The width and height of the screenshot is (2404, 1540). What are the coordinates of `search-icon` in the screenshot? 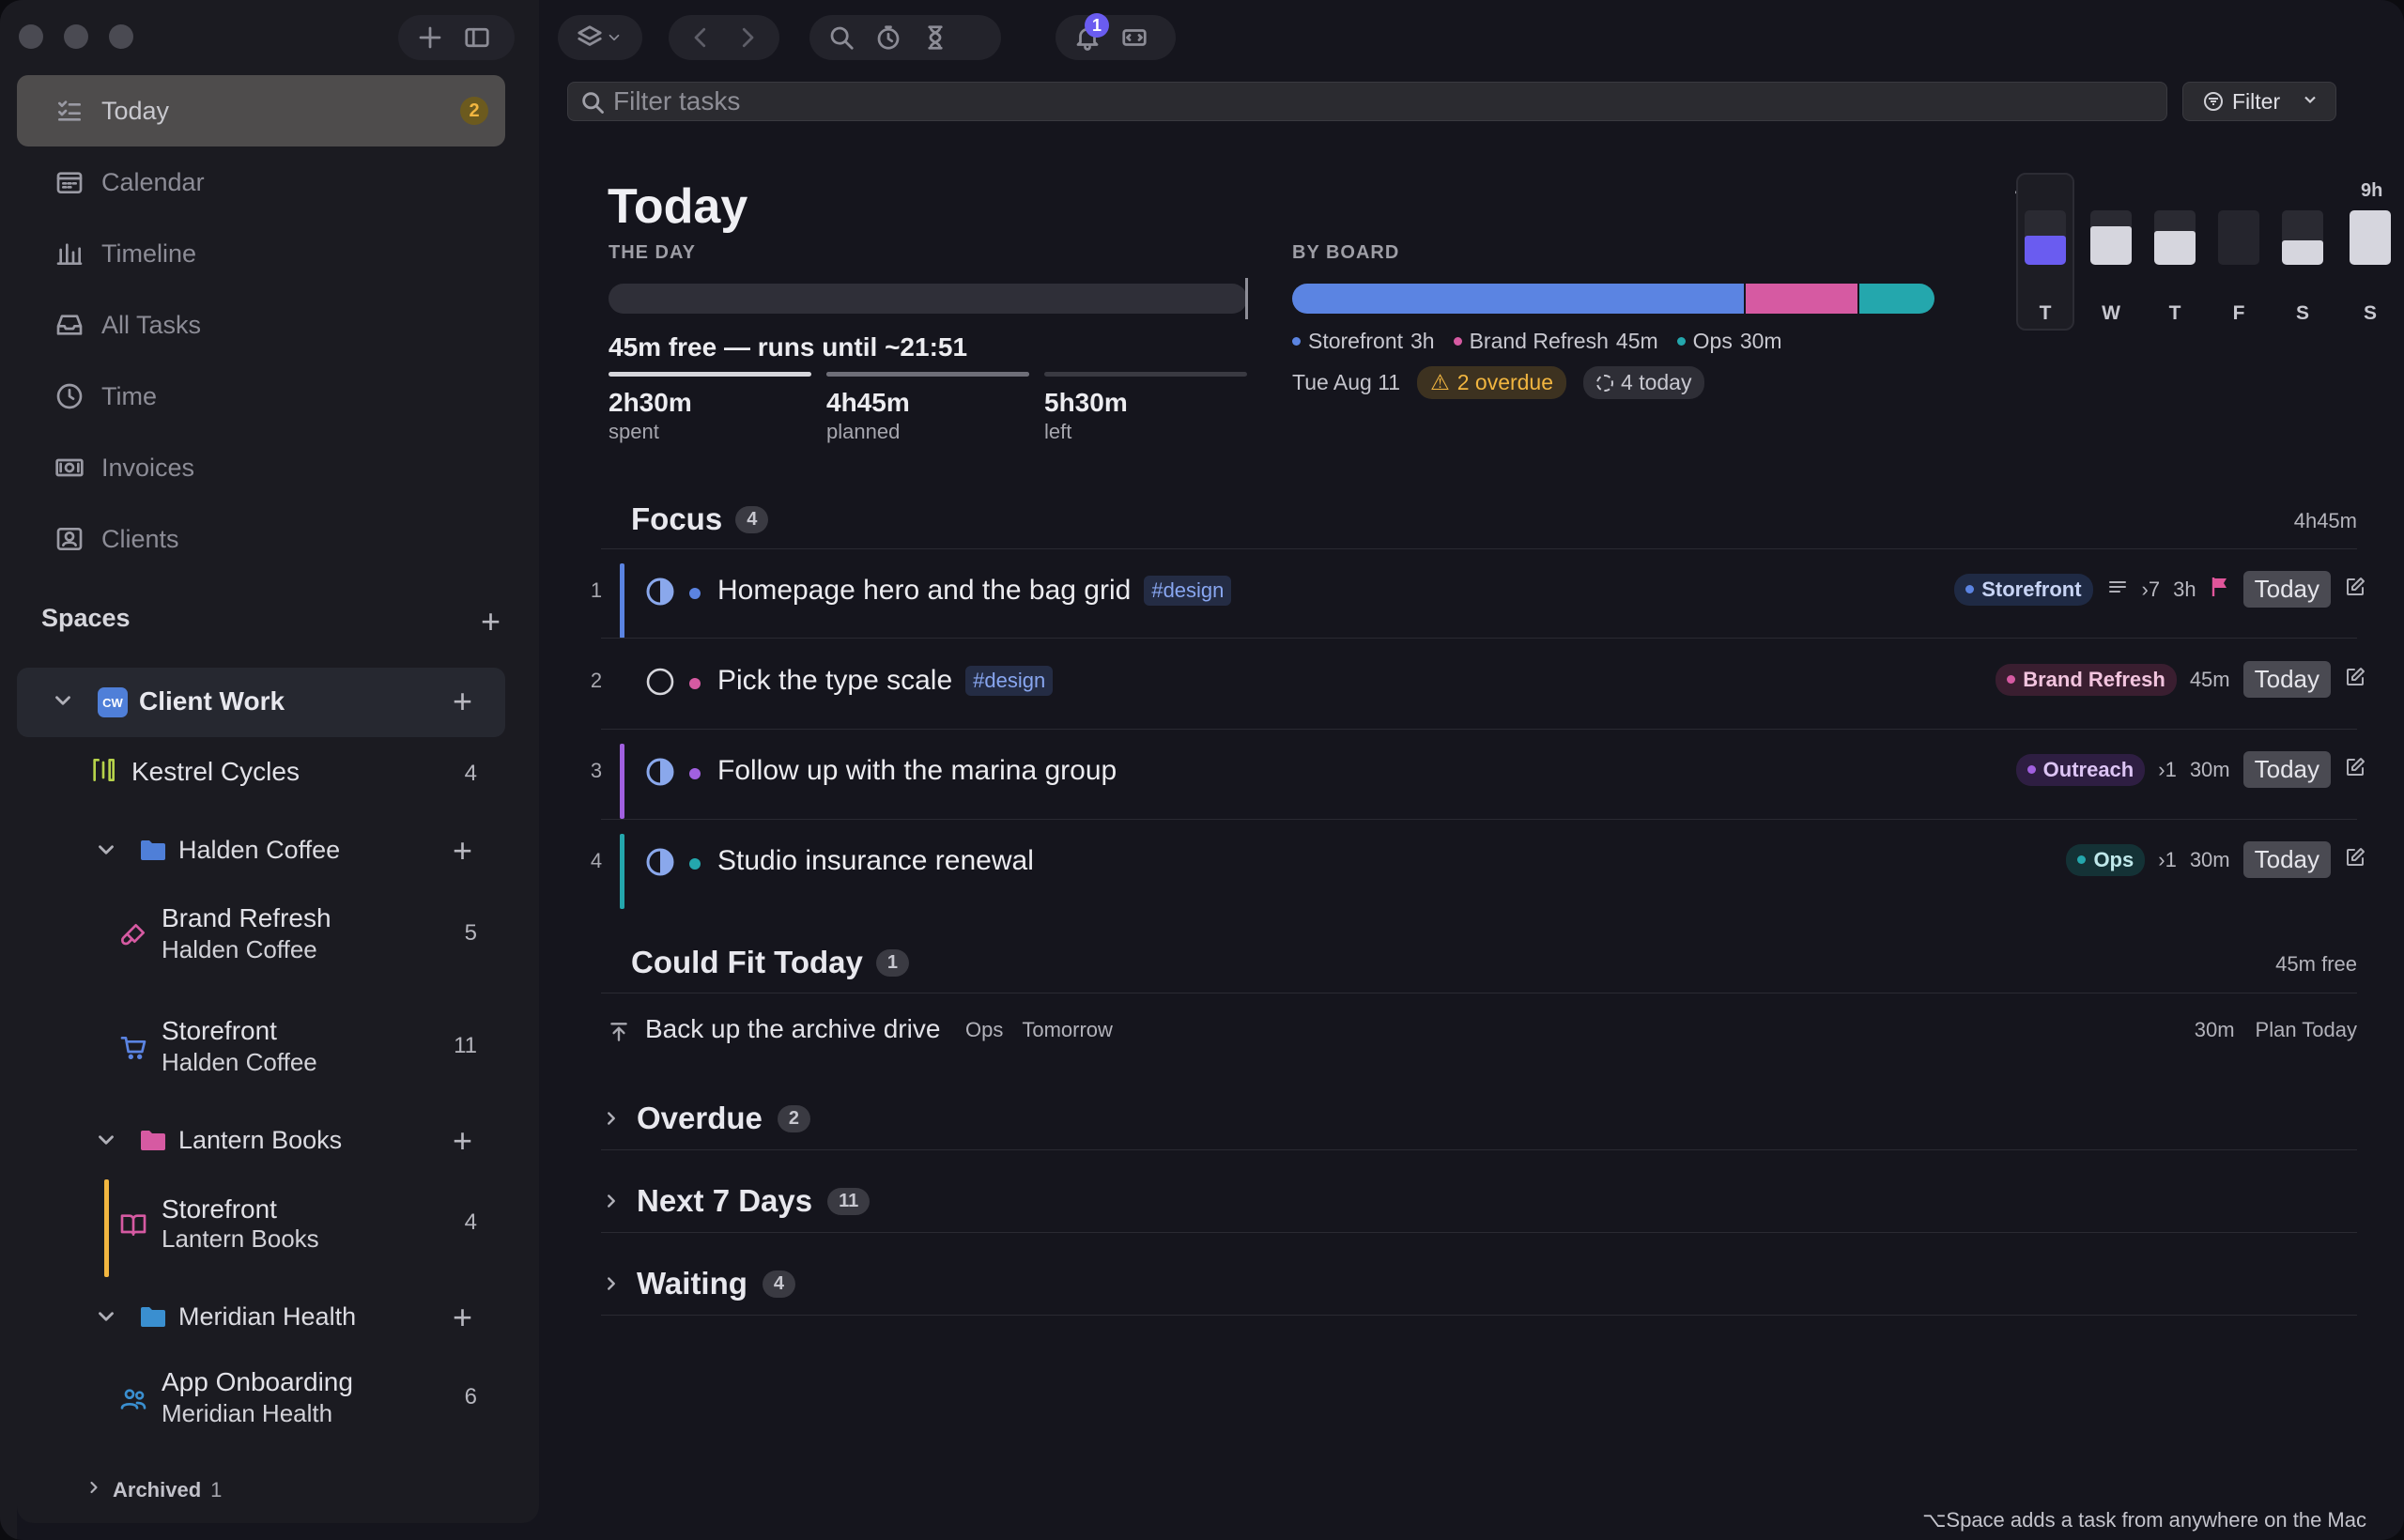 It's located at (841, 37).